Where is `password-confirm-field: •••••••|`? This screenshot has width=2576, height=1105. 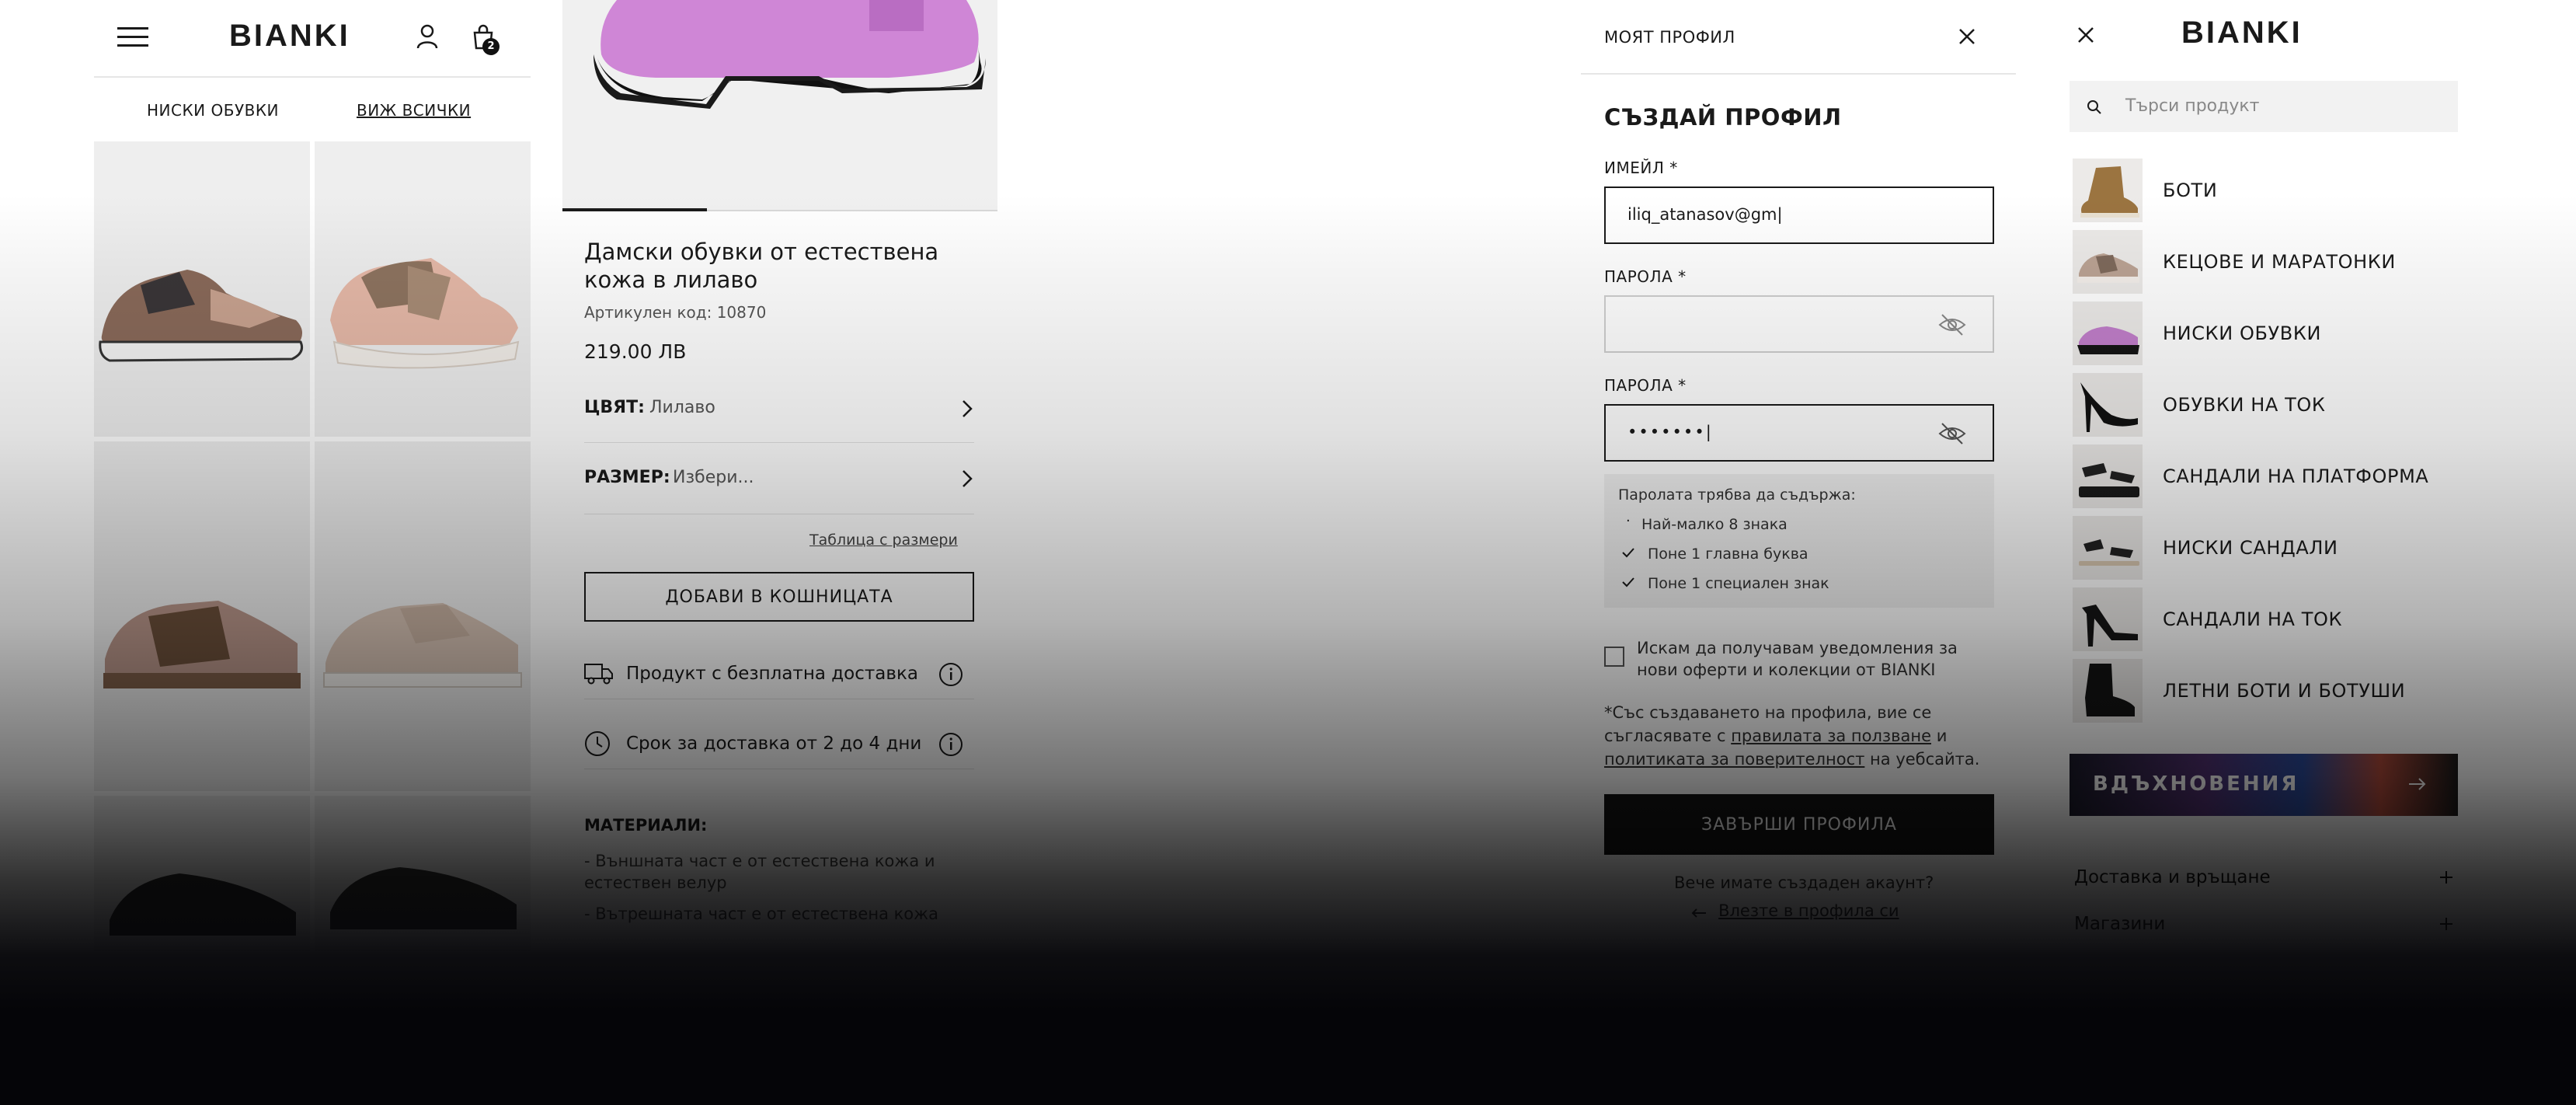 password-confirm-field: •••••••| is located at coordinates (1799, 433).